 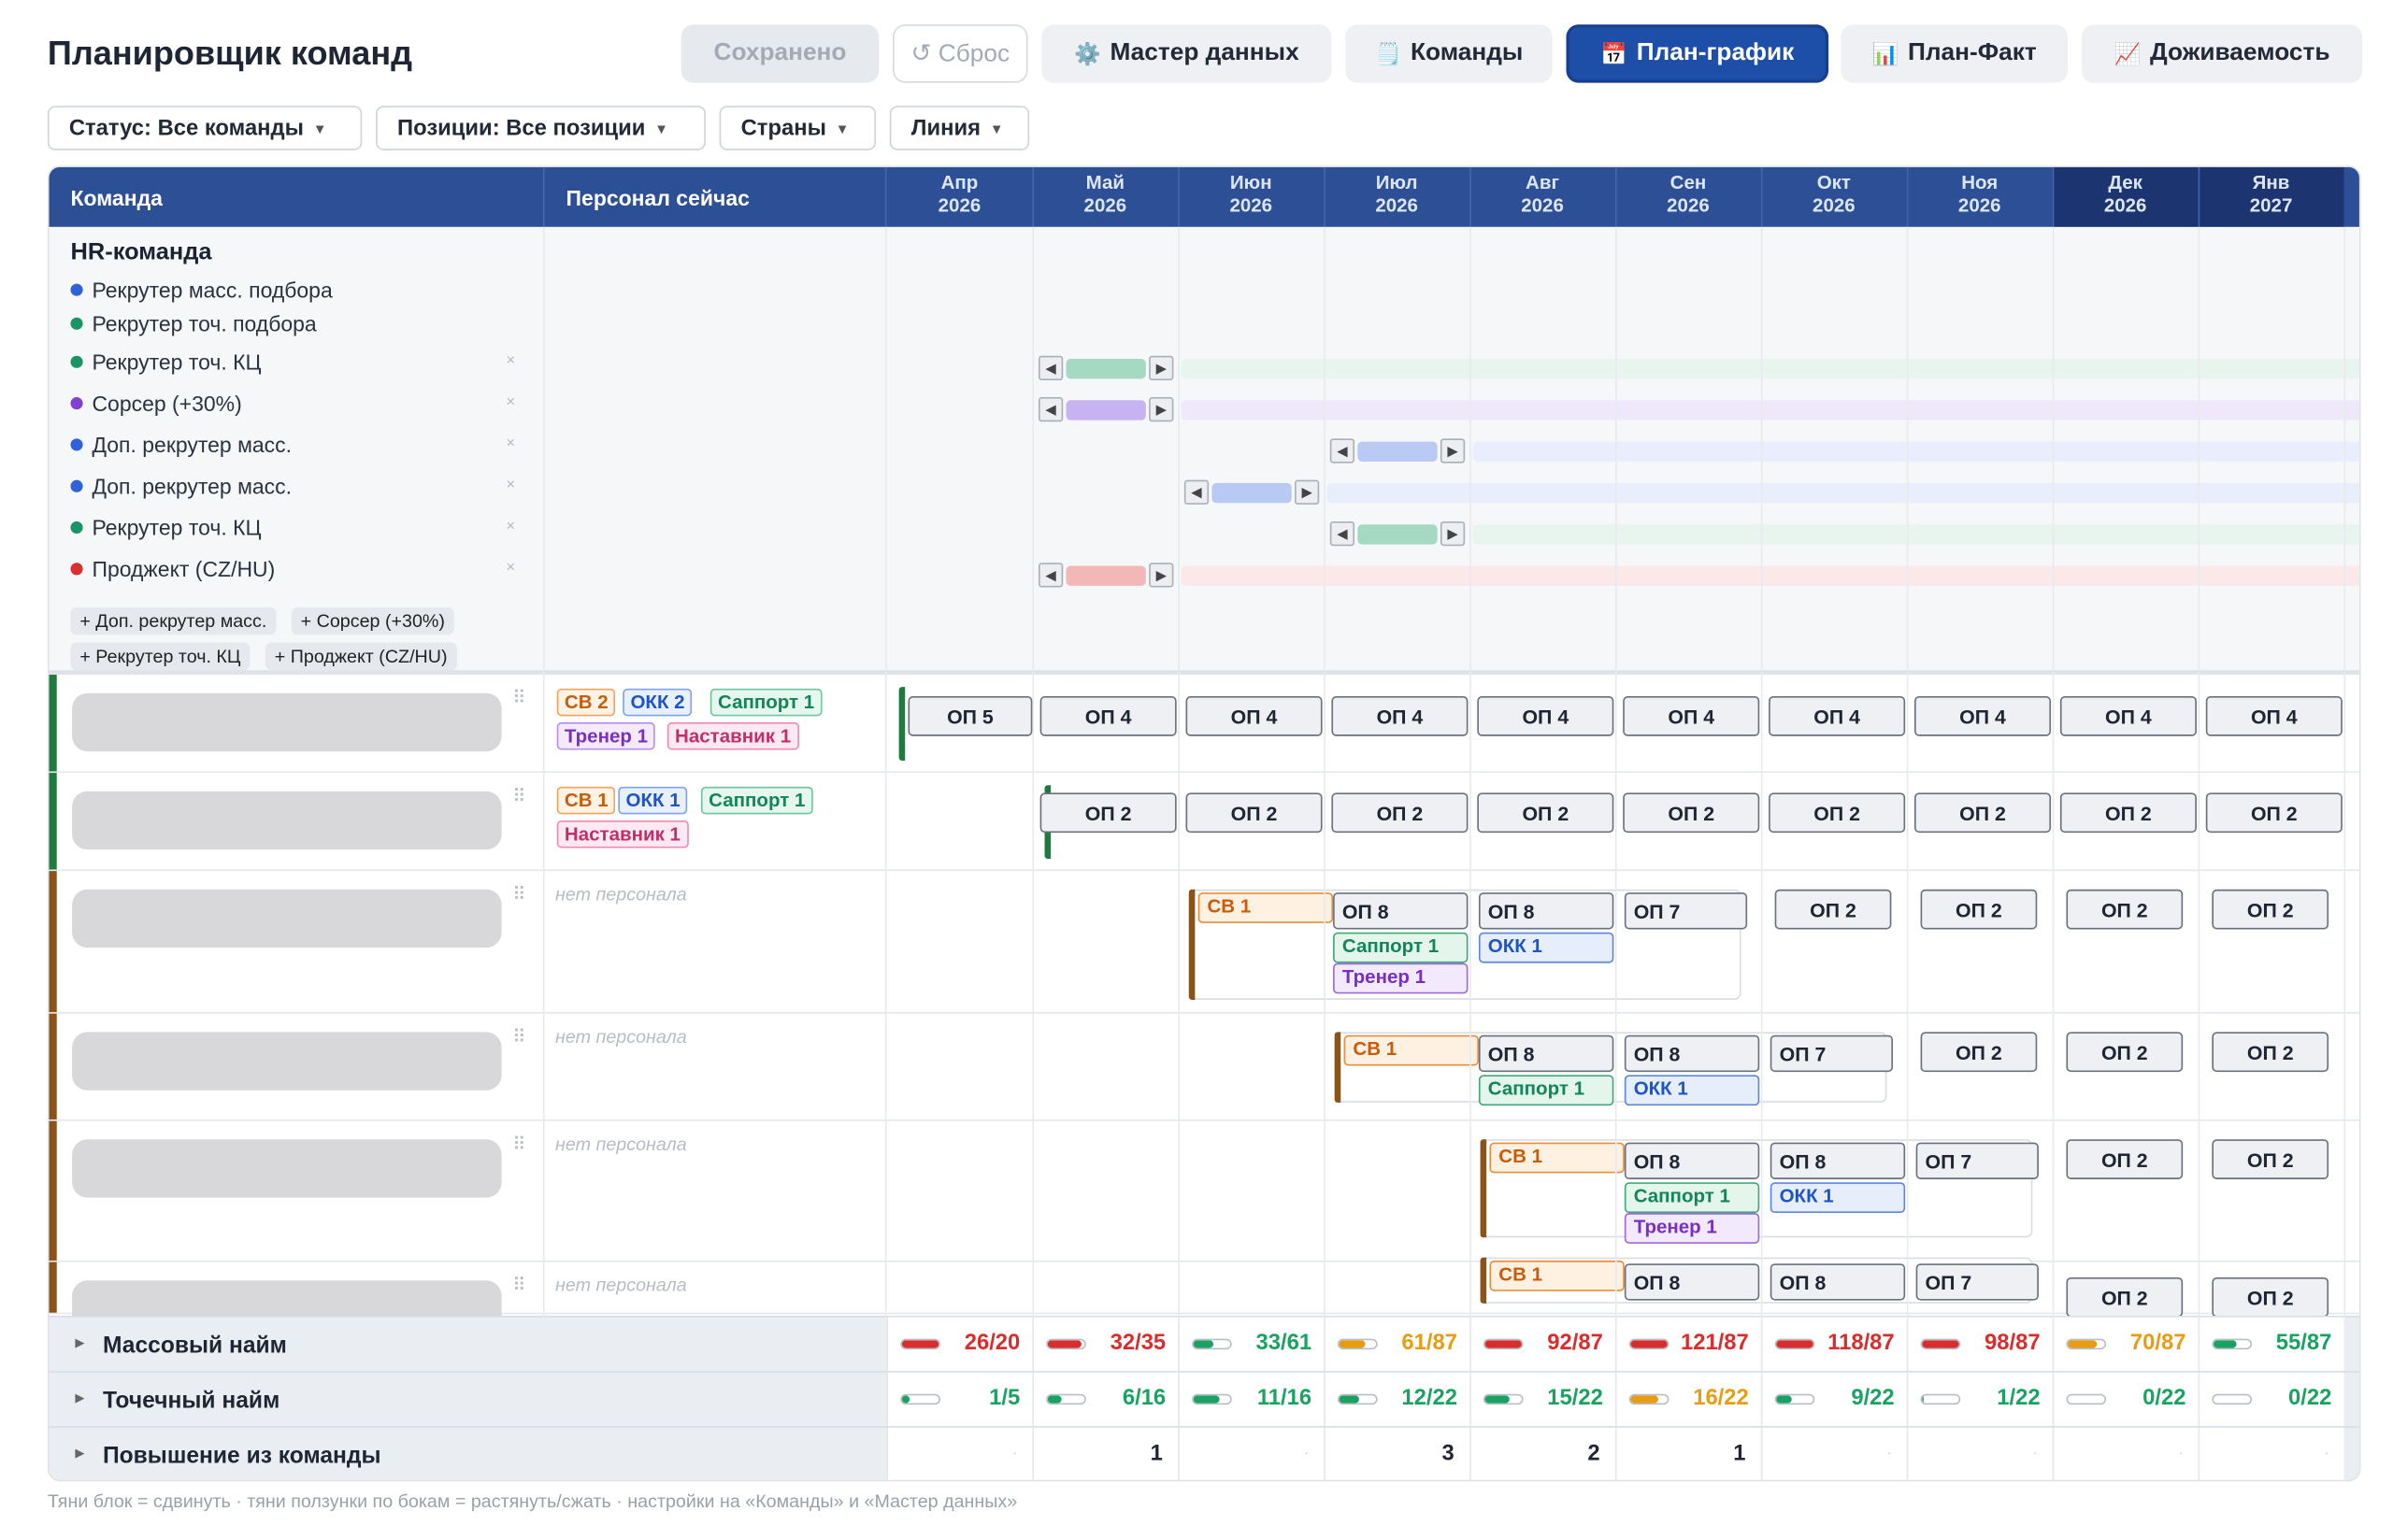 I want to click on ramp-role-cell: ОКК 1, so click(x=1546, y=947).